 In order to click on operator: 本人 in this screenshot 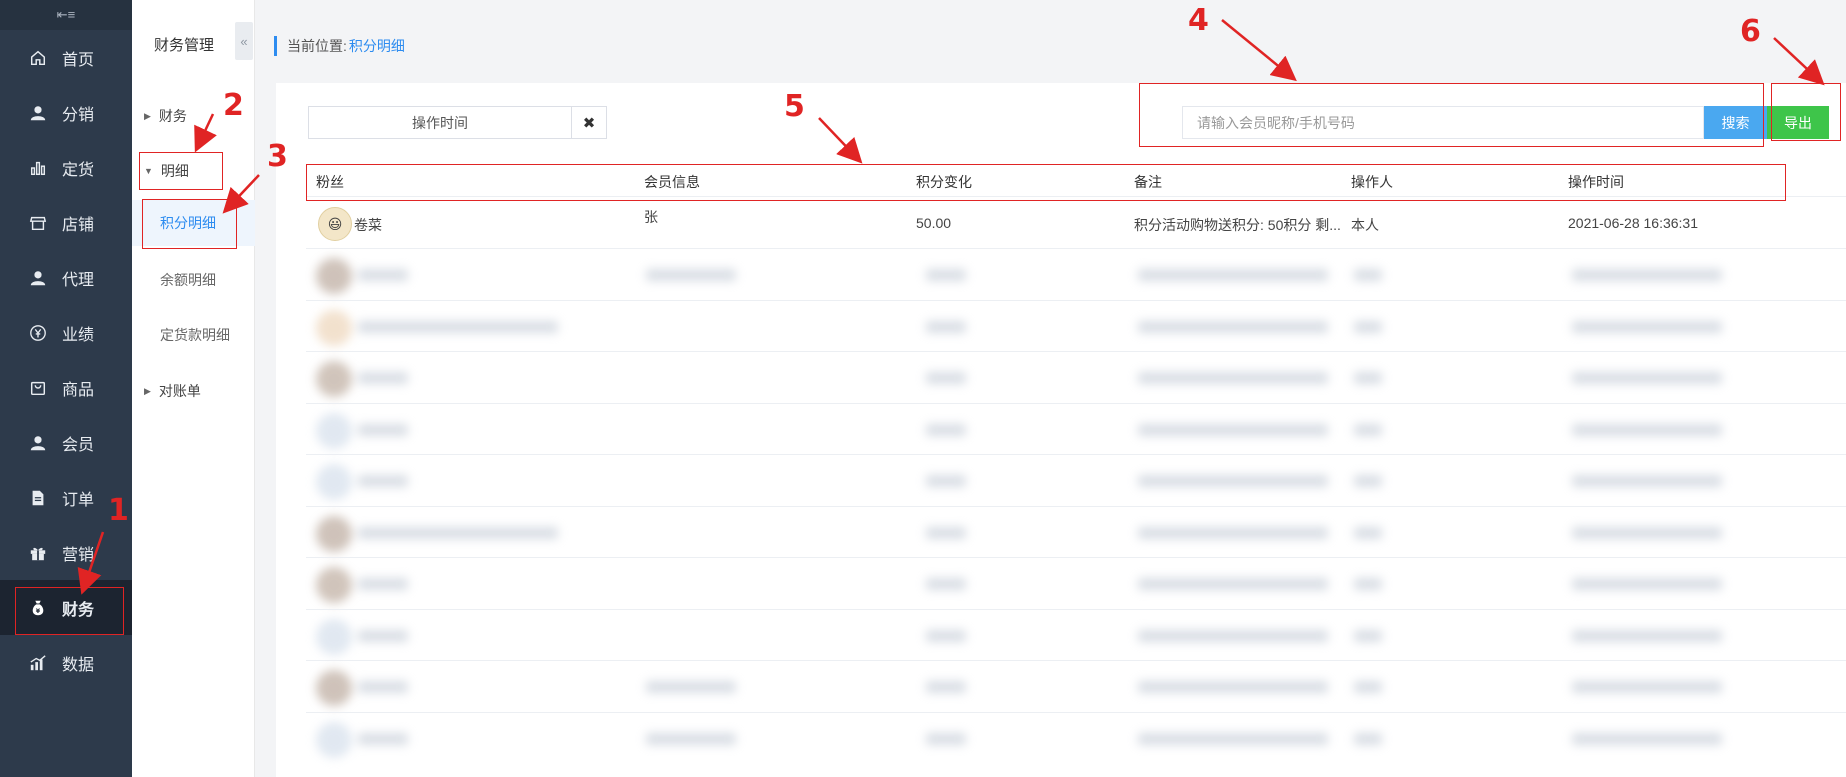, I will do `click(1365, 225)`.